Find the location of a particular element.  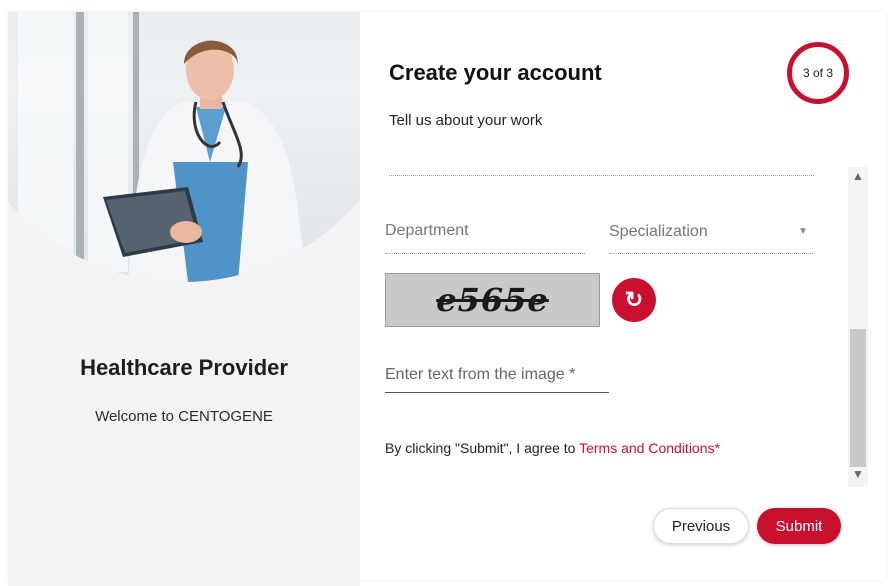

terms-text: By clicking "Submit", I agree to is located at coordinates (482, 448).